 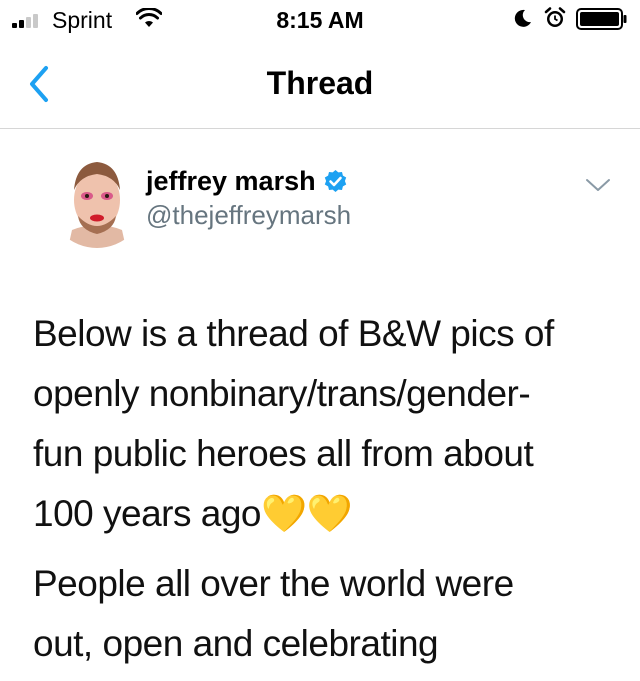 I want to click on battery-icon, so click(x=601, y=19).